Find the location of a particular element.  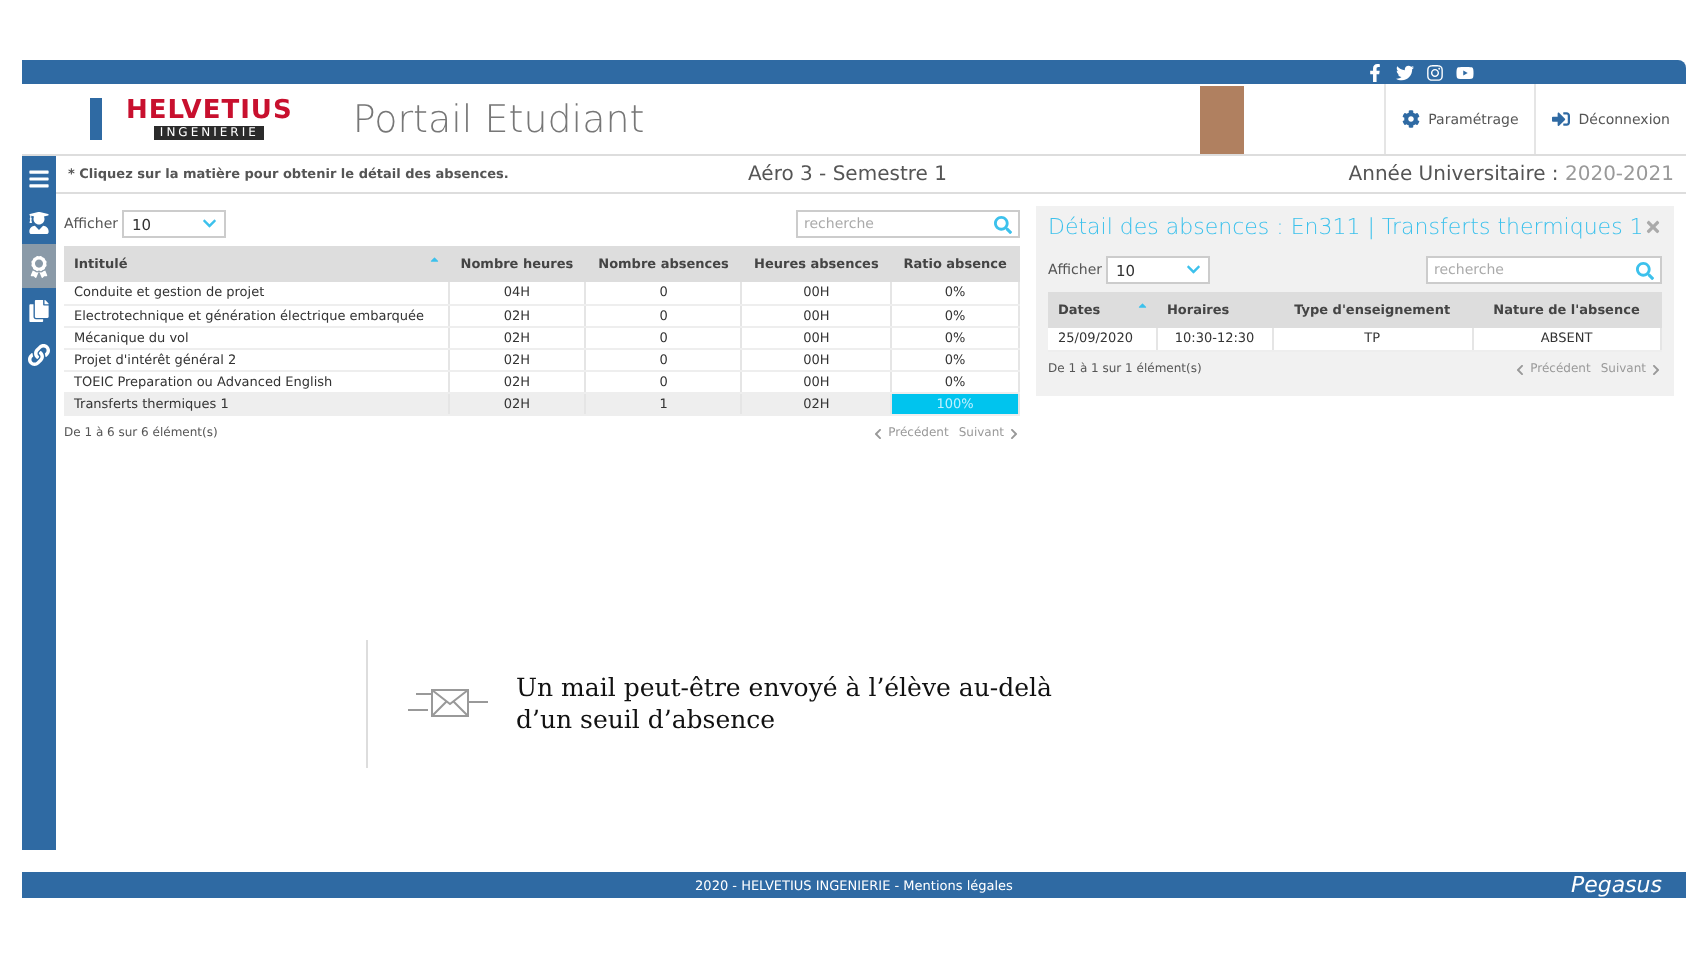

logout-icon is located at coordinates (1561, 119).